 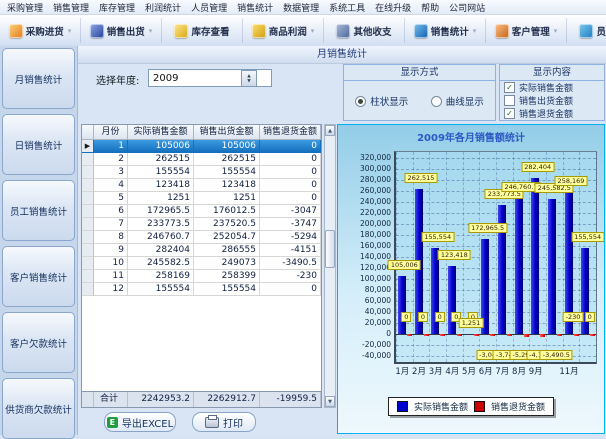 I want to click on table-row: 6 172965.5 176012.5 -3047, so click(x=201, y=211).